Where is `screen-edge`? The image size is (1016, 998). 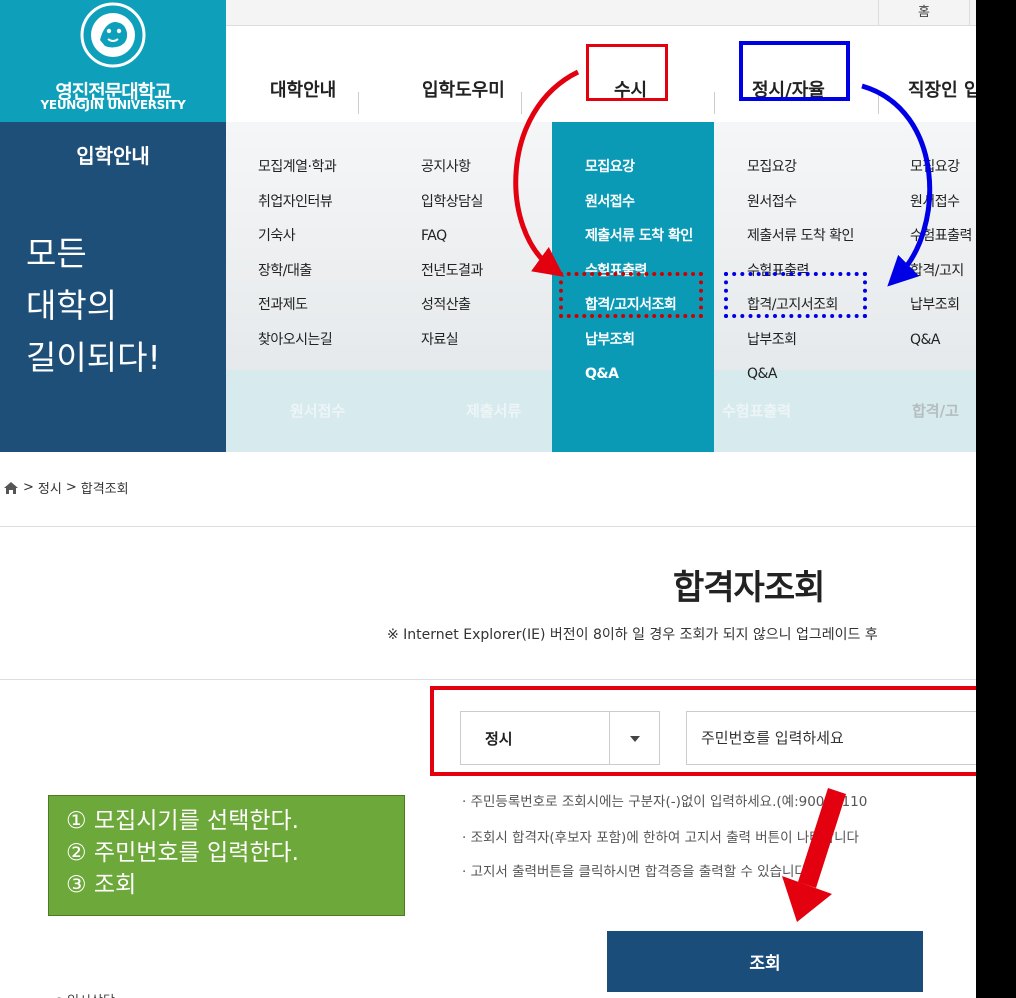
screen-edge is located at coordinates (996, 499).